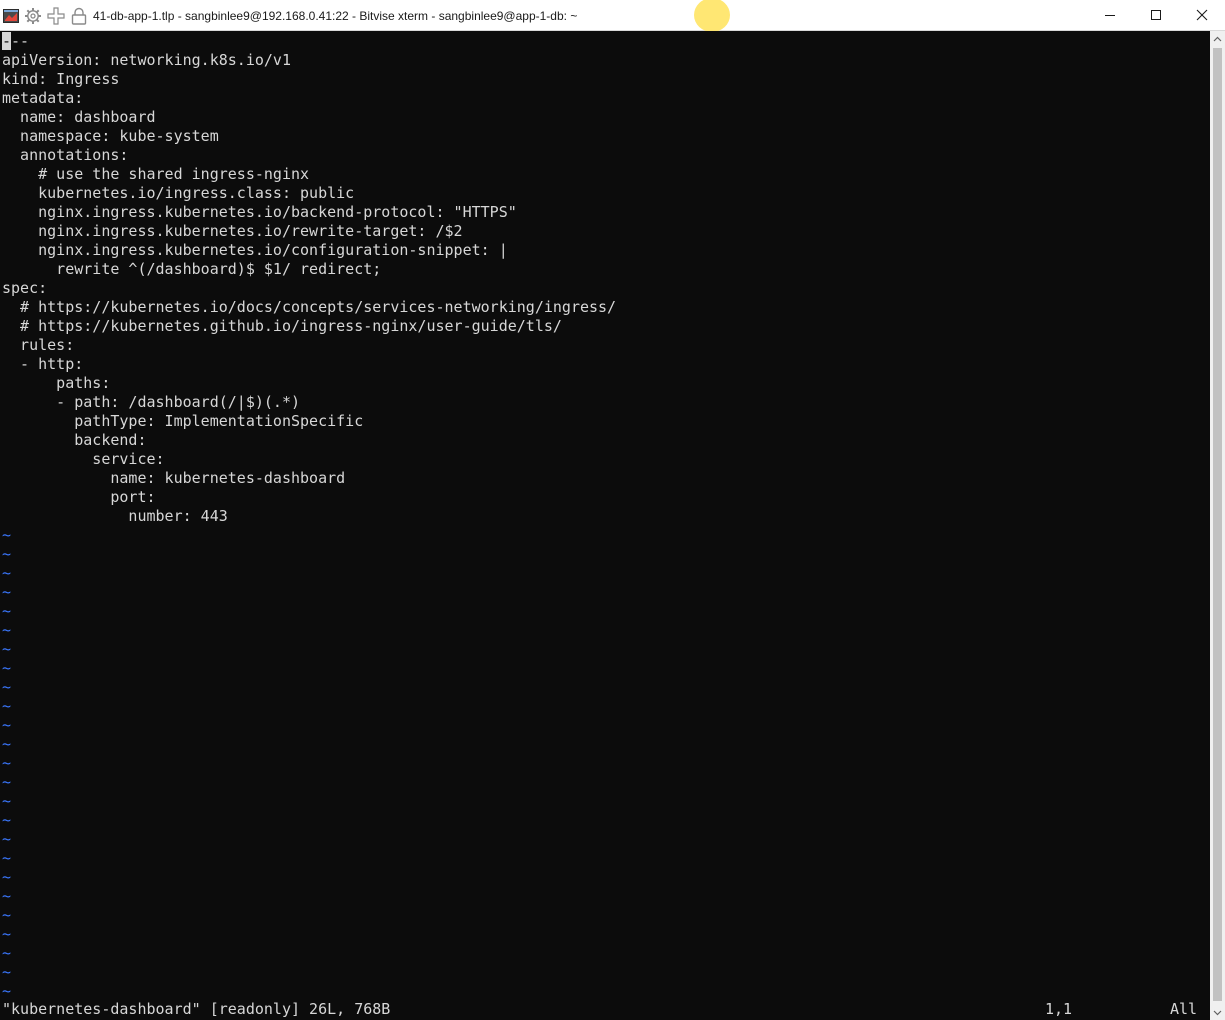  What do you see at coordinates (712, 16) in the screenshot?
I see `mouse-pointer-highlight` at bounding box center [712, 16].